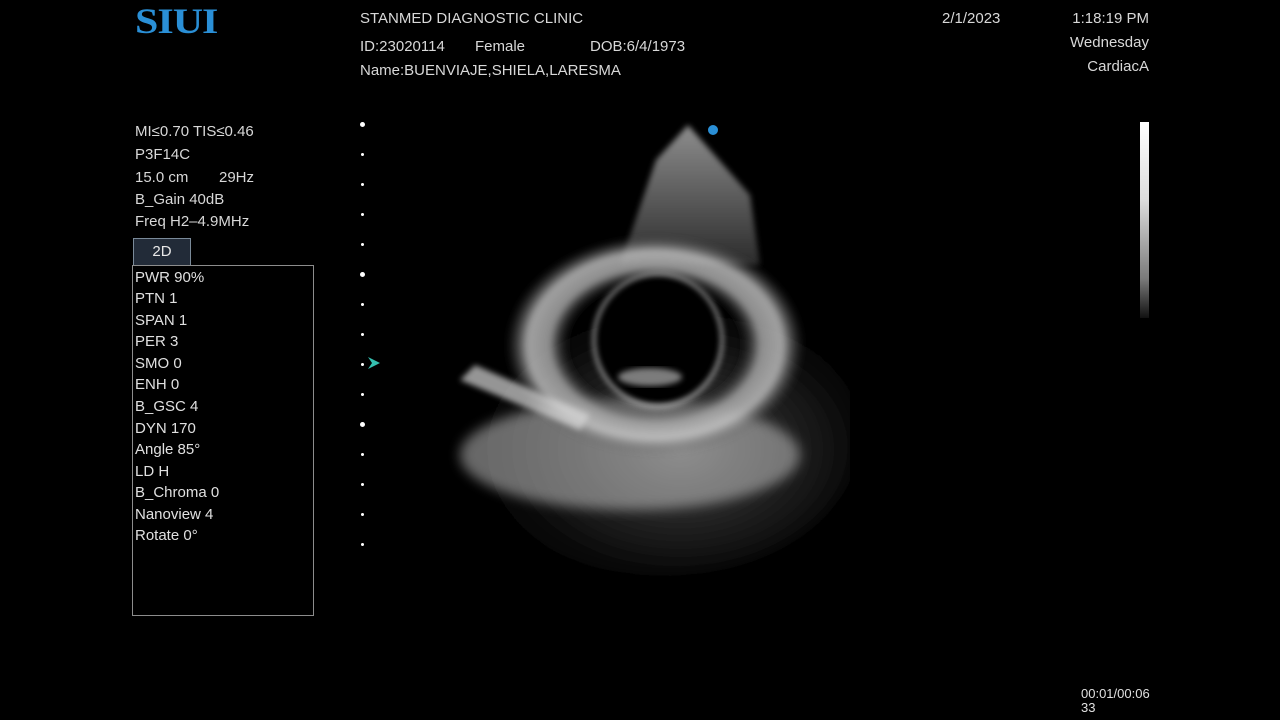 Image resolution: width=1280 pixels, height=720 pixels. I want to click on exam-weekday: Wednesday, so click(1109, 42).